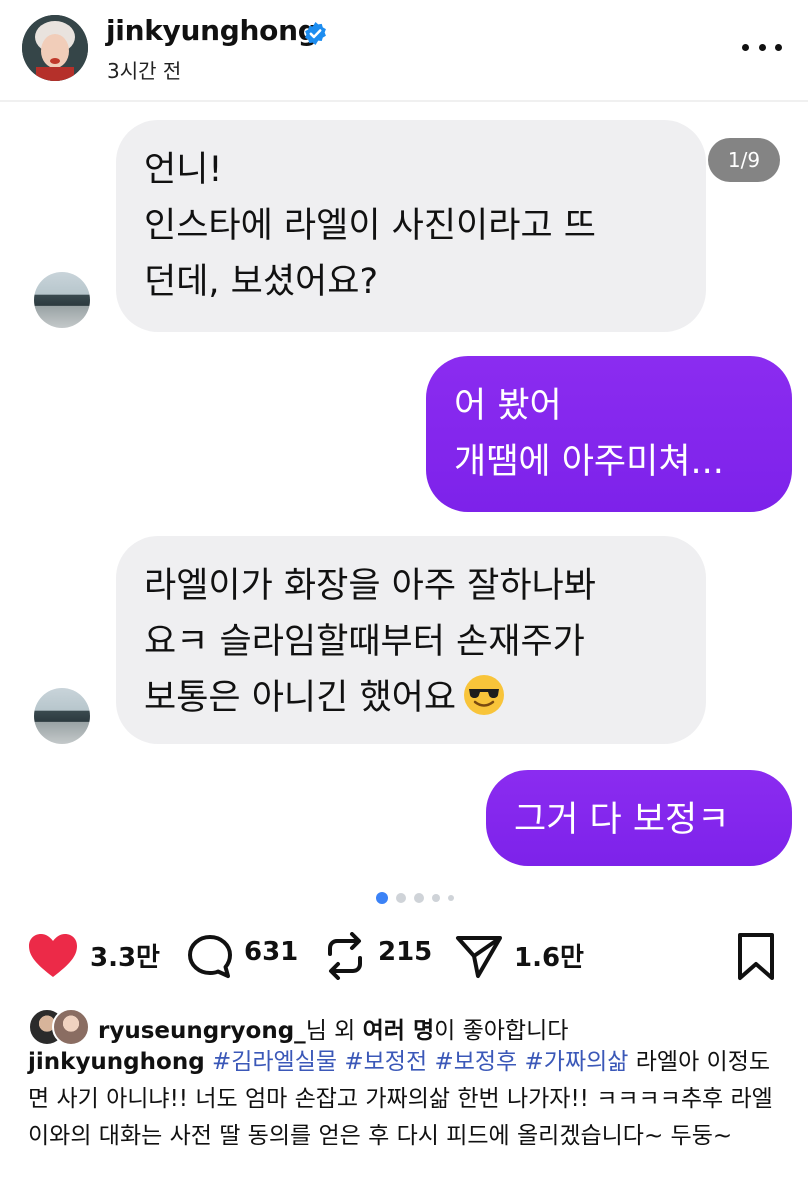 Image resolution: width=808 pixels, height=1200 pixels. I want to click on likes-summary-text: ryuseungryong_님 외 여러 명이 좋아합니다, so click(333, 1028).